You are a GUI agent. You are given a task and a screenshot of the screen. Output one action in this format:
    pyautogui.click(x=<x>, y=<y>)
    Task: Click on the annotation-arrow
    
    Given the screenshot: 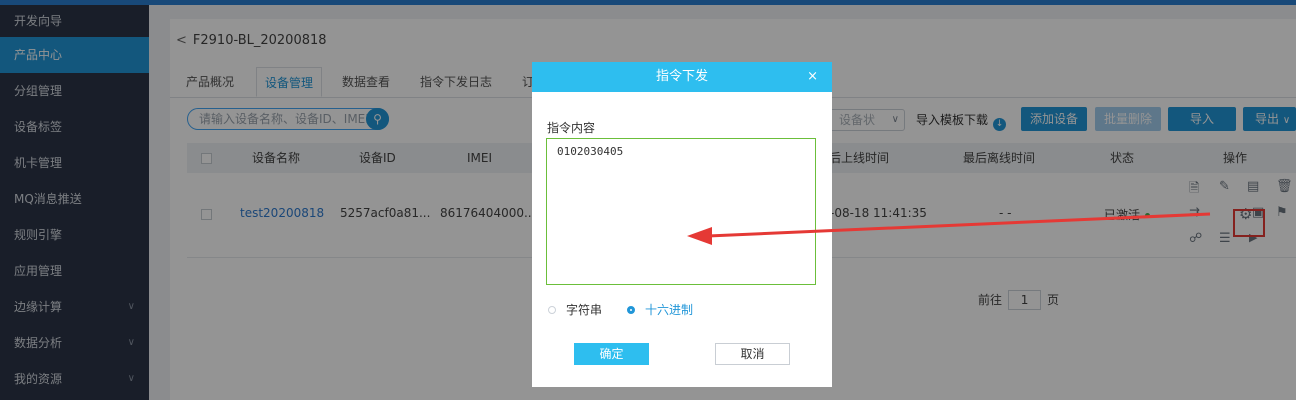 What is the action you would take?
    pyautogui.click(x=949, y=228)
    